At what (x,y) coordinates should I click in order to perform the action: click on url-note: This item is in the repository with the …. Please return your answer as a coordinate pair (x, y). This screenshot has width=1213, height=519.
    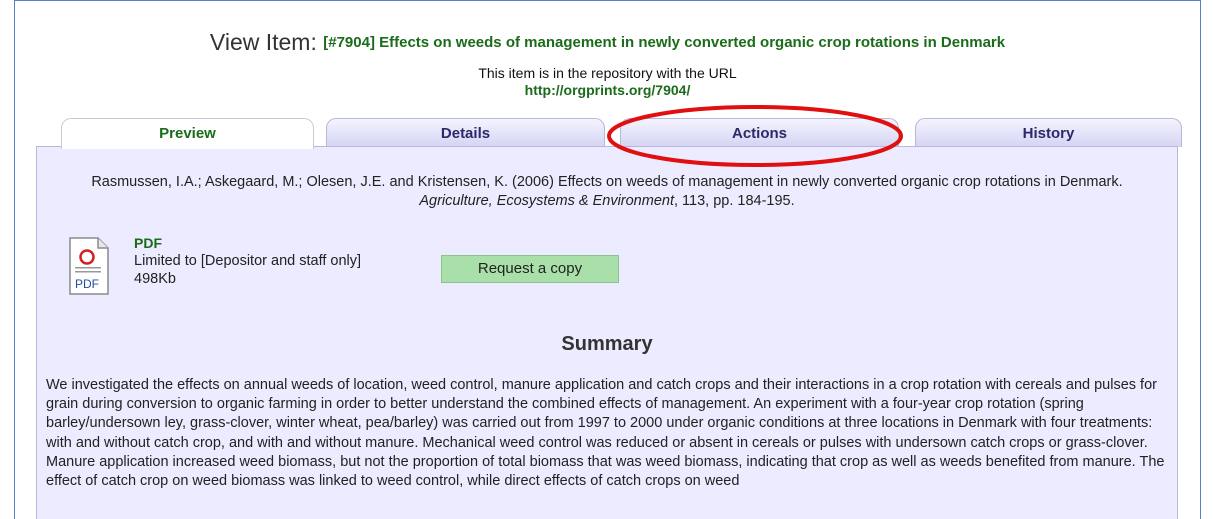
    Looking at the image, I should click on (607, 73).